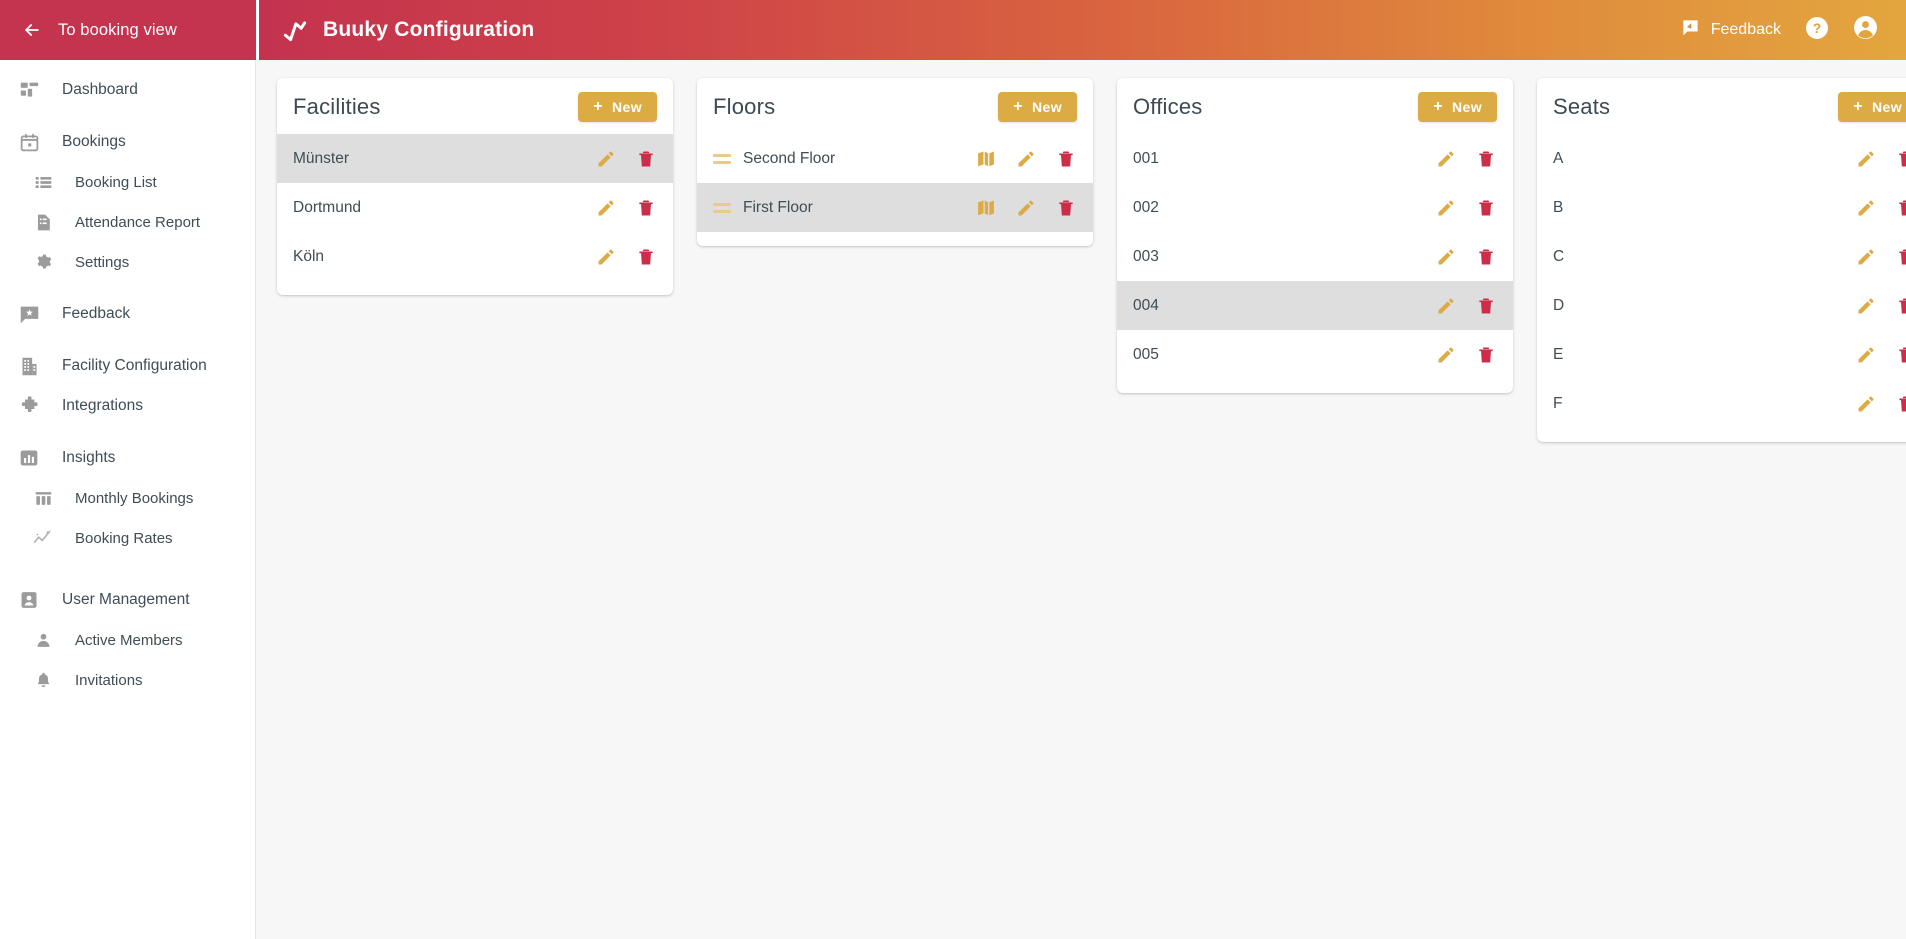 Image resolution: width=1906 pixels, height=939 pixels. Describe the element at coordinates (598, 106) in the screenshot. I see `plus-icon: +` at that location.